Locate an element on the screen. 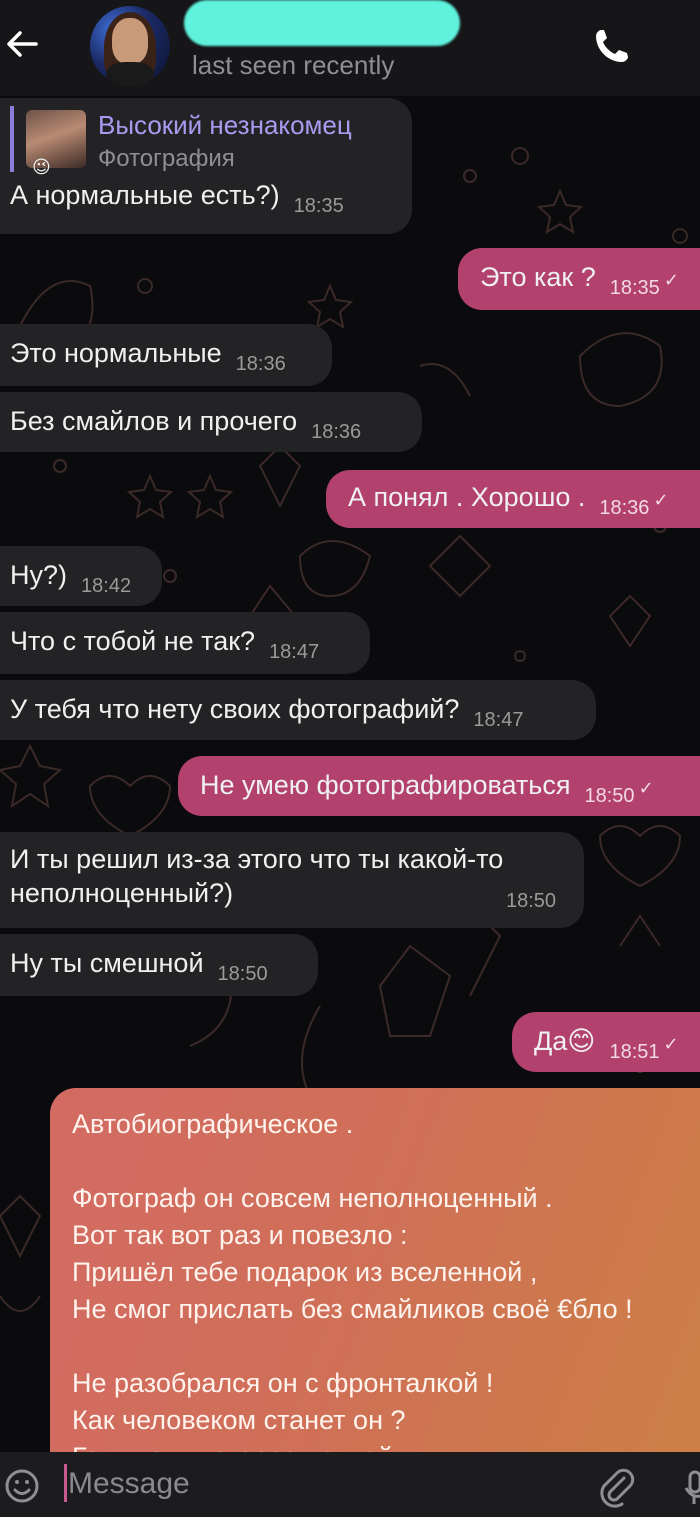 The image size is (700, 1517). message-text: Это как ? is located at coordinates (538, 277).